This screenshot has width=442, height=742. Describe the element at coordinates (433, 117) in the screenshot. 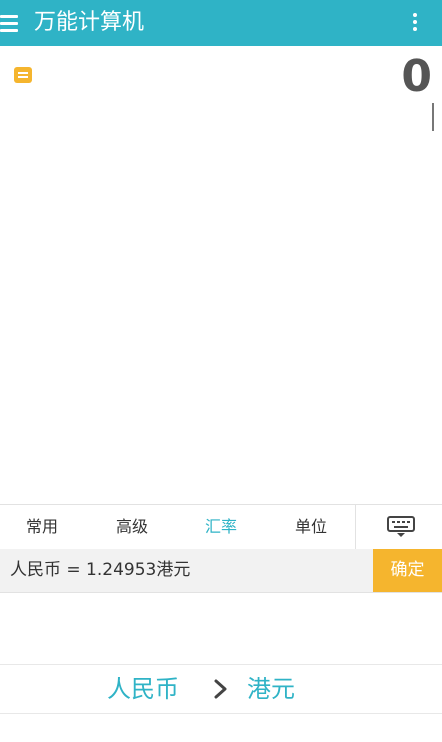

I see `input-cursor` at that location.